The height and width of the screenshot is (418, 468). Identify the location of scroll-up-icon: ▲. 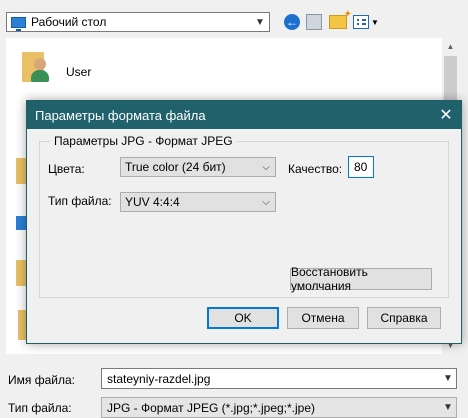
(450, 46).